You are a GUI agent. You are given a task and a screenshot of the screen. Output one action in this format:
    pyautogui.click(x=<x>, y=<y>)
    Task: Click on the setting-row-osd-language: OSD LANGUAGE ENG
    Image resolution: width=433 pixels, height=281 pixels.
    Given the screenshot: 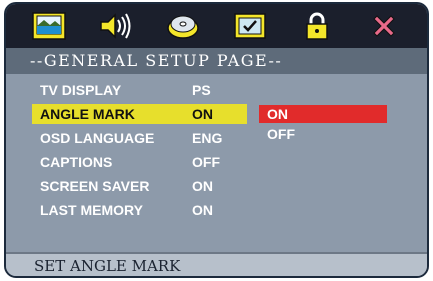 What is the action you would take?
    pyautogui.click(x=139, y=138)
    